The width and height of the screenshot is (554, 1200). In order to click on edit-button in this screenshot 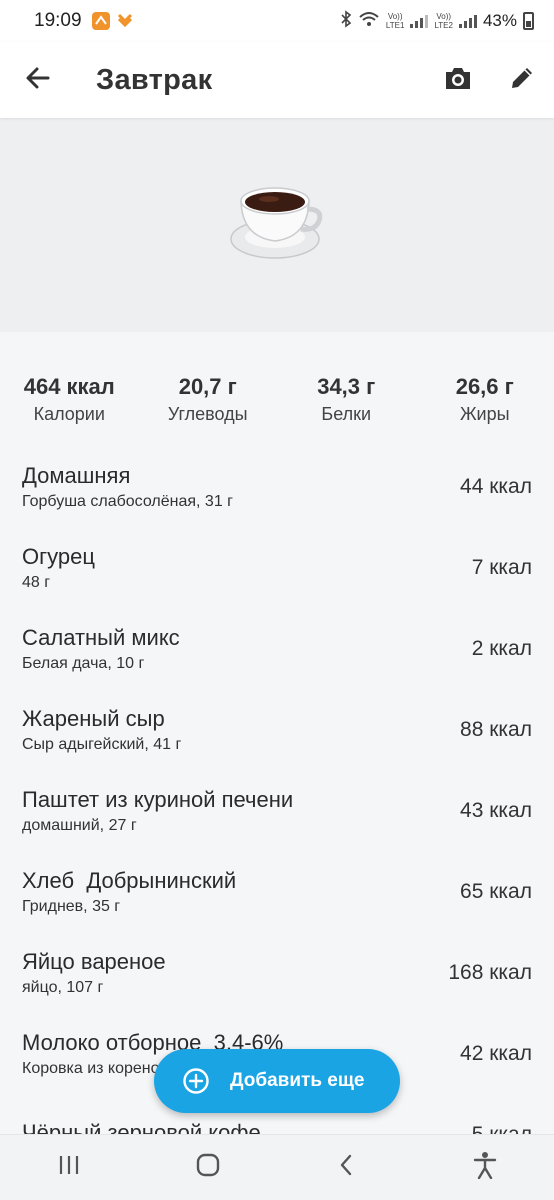, I will do `click(522, 80)`.